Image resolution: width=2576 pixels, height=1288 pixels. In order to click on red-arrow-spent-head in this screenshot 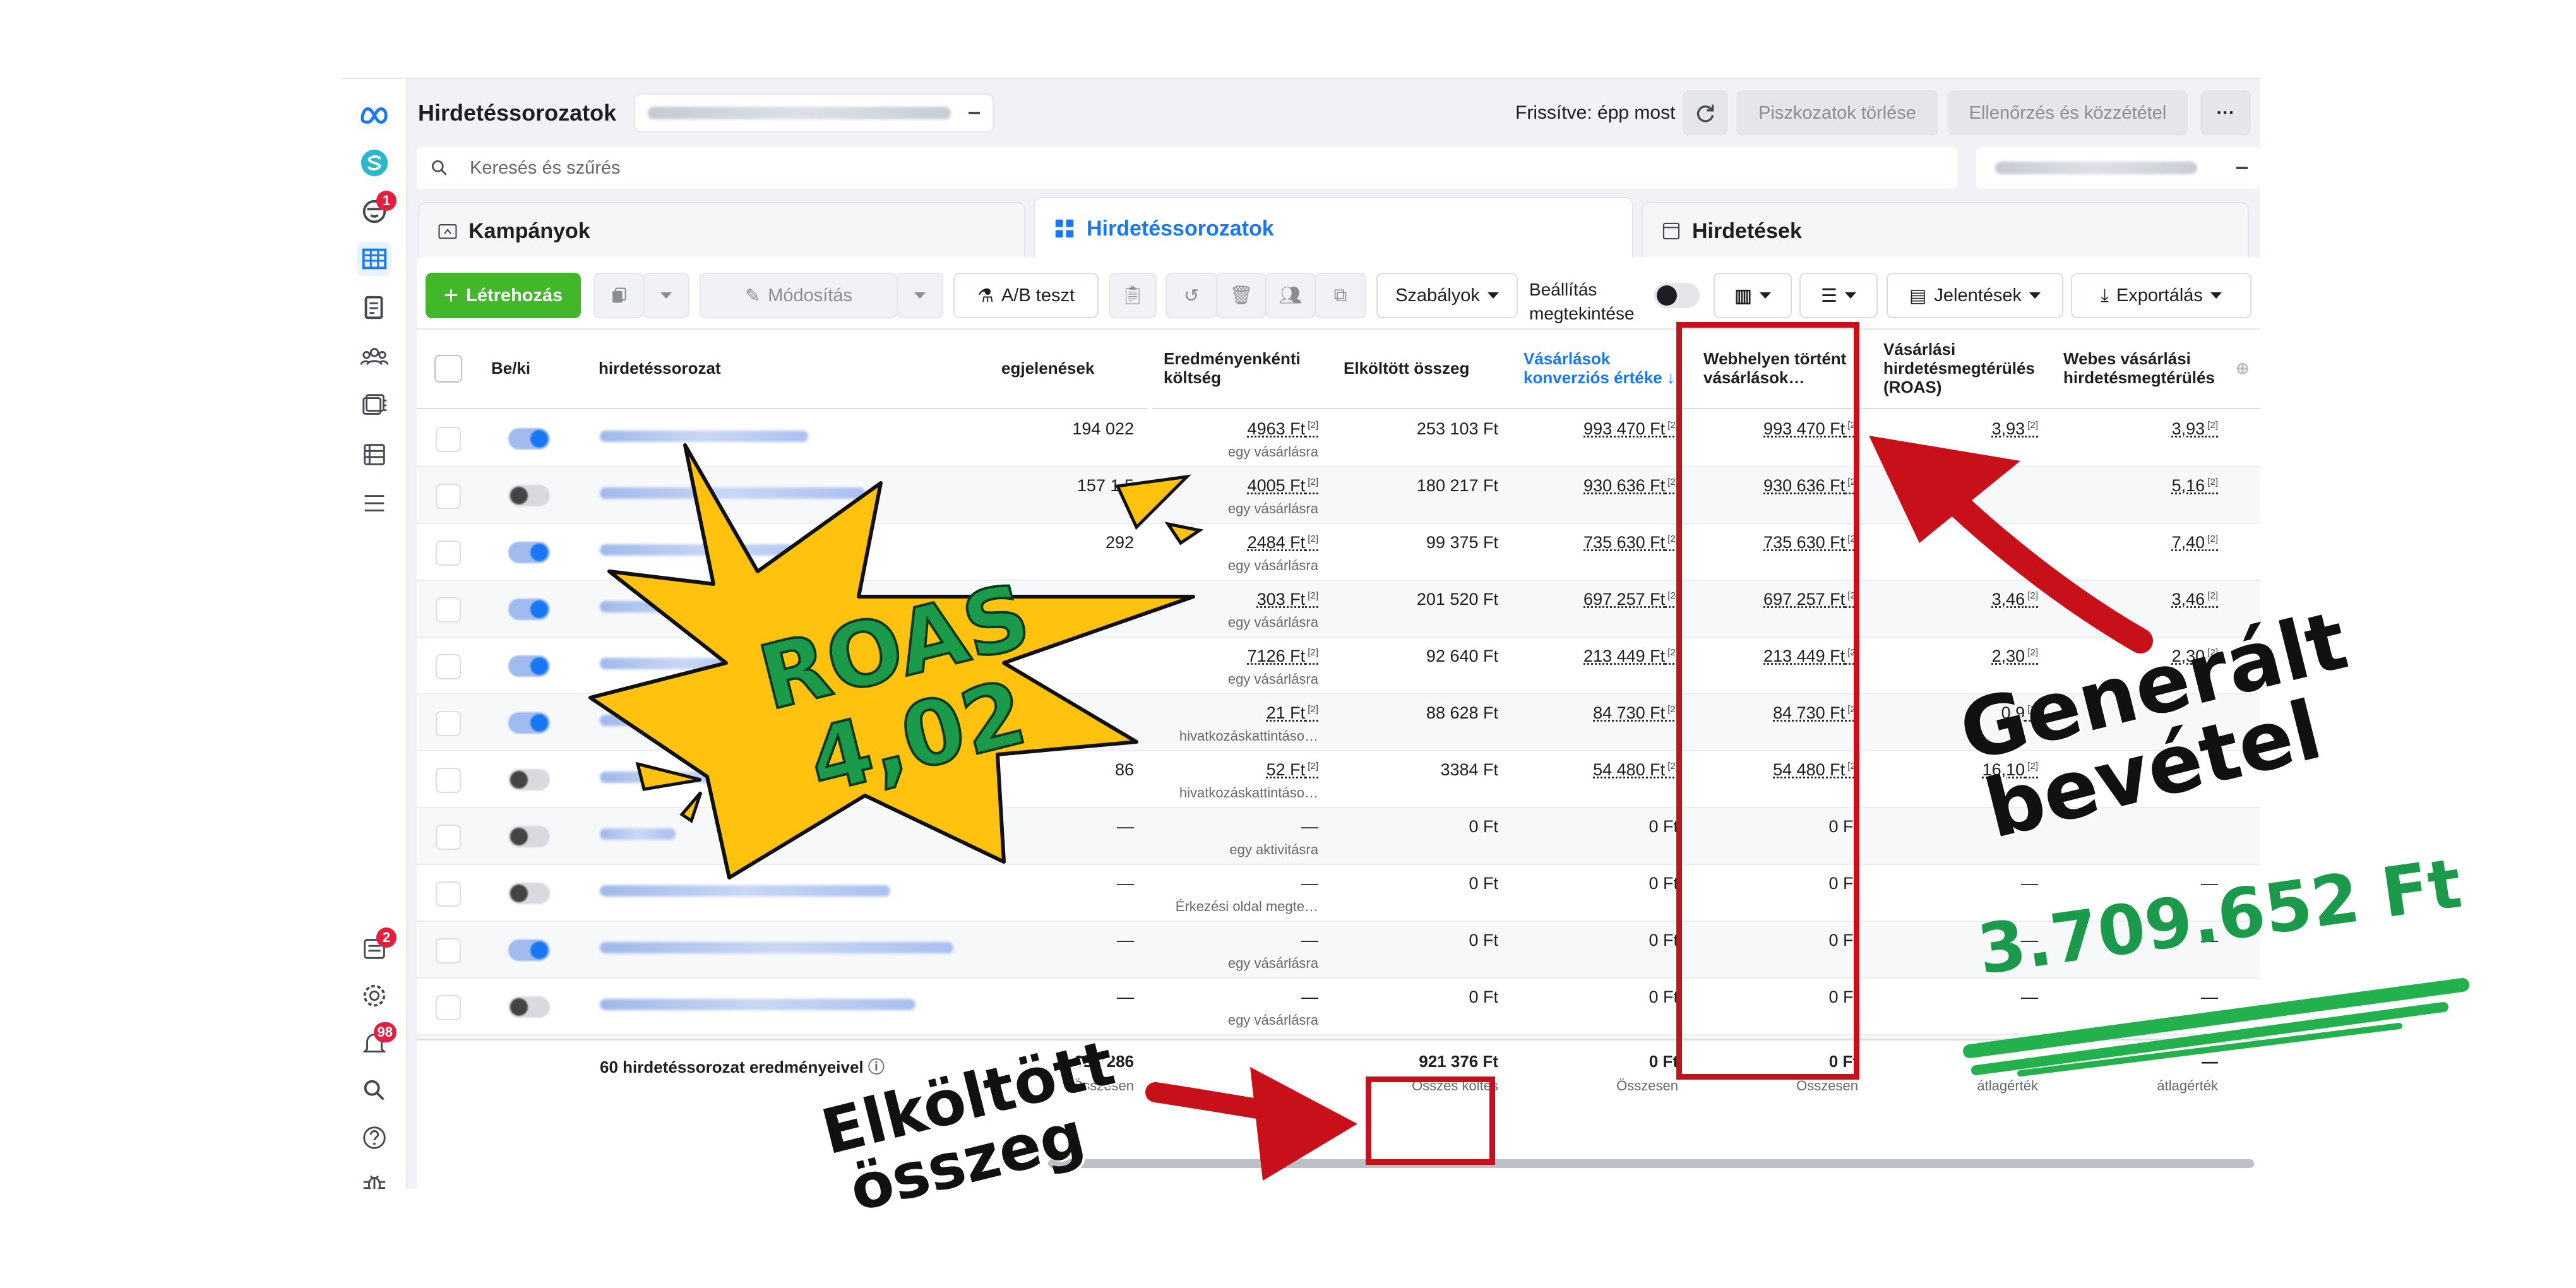, I will do `click(1303, 1124)`.